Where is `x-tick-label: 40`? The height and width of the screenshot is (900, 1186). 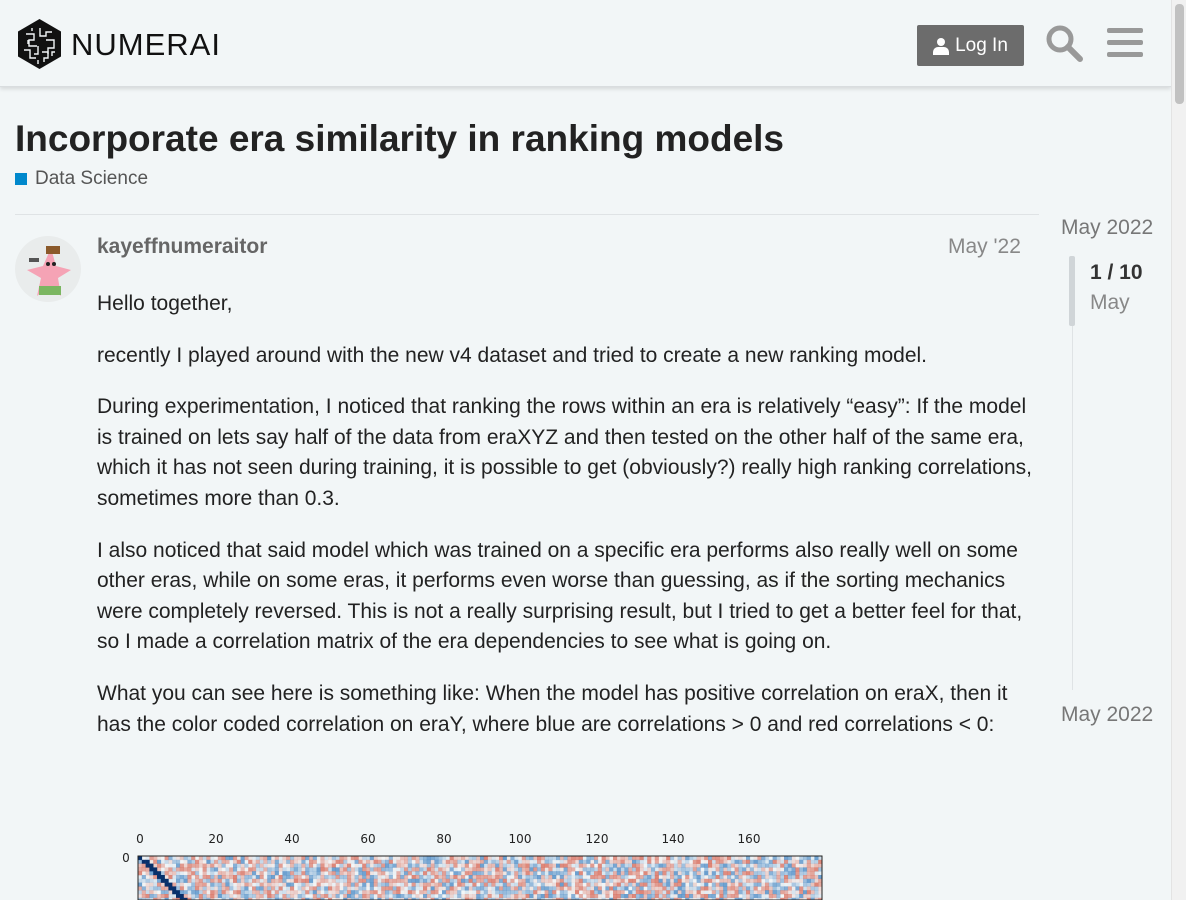 x-tick-label: 40 is located at coordinates (291, 839).